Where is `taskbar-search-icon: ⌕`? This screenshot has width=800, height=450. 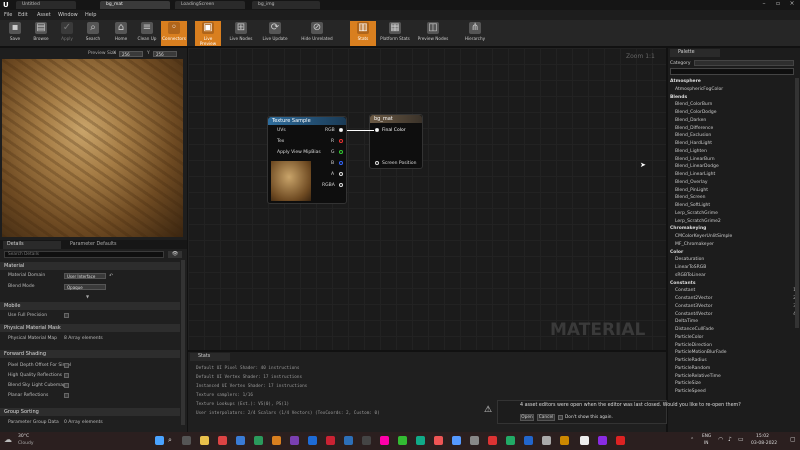
taskbar-search-icon: ⌕ is located at coordinates (172, 440).